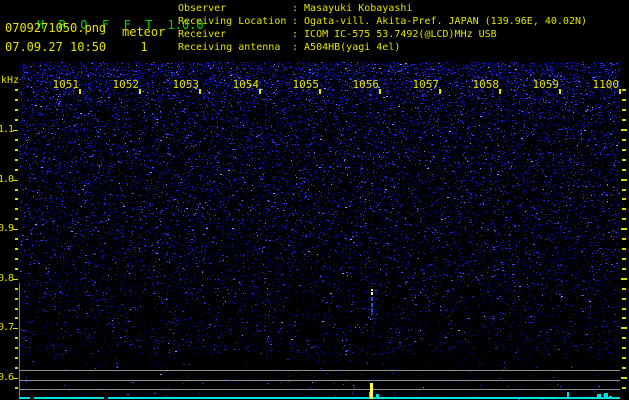 This screenshot has height=400, width=629. I want to click on time-tick-label: 1056, so click(366, 84).